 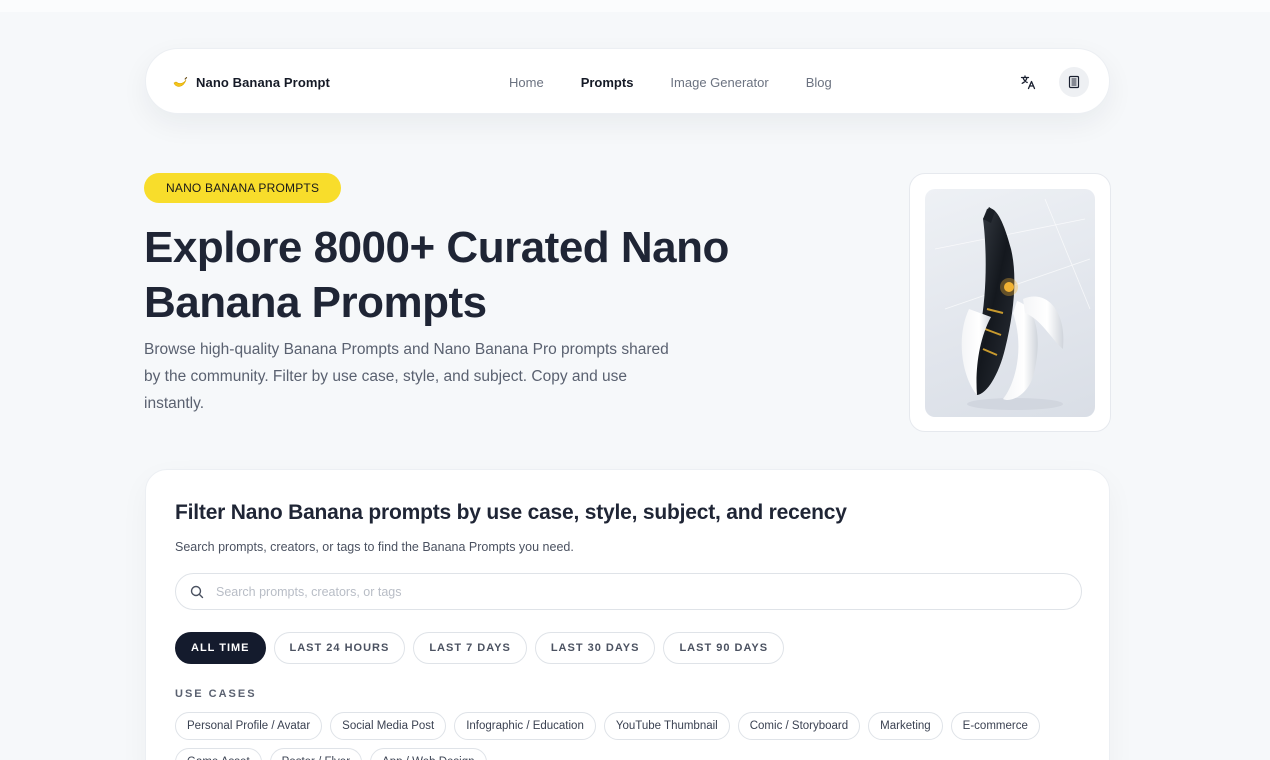 What do you see at coordinates (819, 82) in the screenshot?
I see `nav-link-blog: Blog` at bounding box center [819, 82].